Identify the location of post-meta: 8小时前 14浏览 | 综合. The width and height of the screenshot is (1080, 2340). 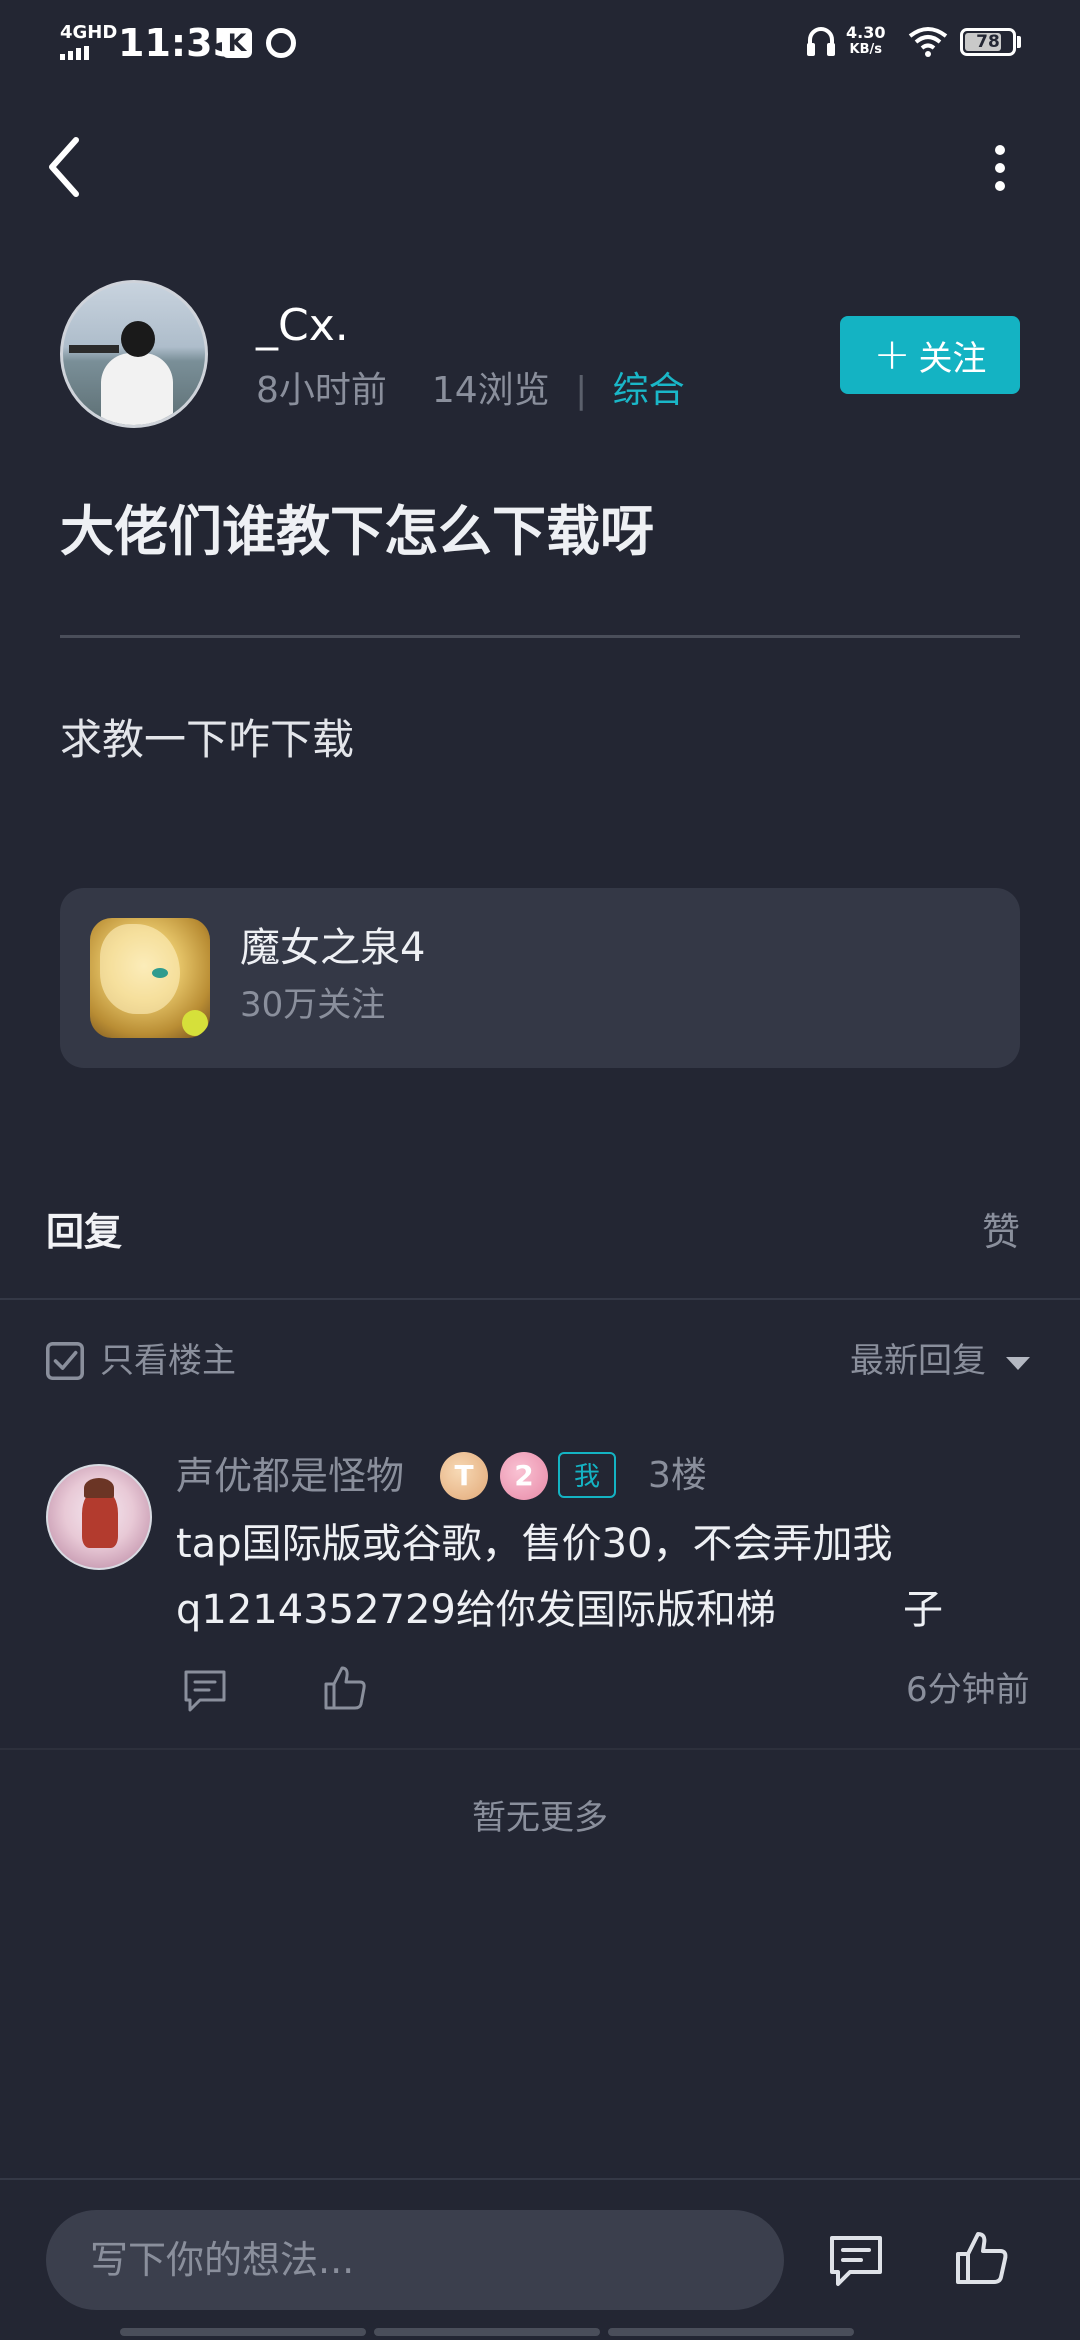
(470, 391).